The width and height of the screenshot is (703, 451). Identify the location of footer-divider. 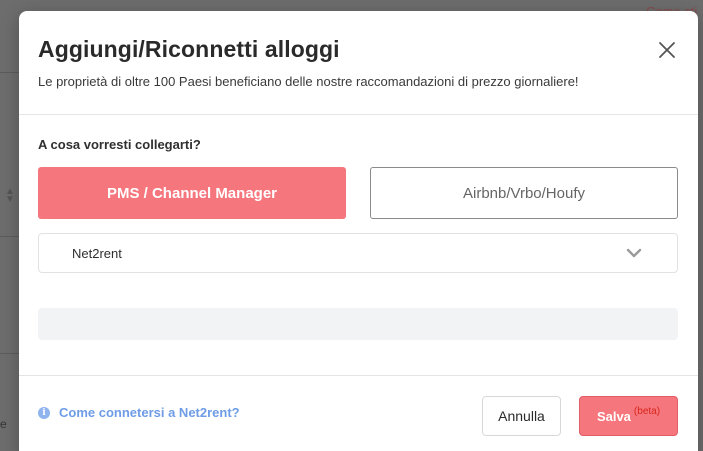
(358, 375).